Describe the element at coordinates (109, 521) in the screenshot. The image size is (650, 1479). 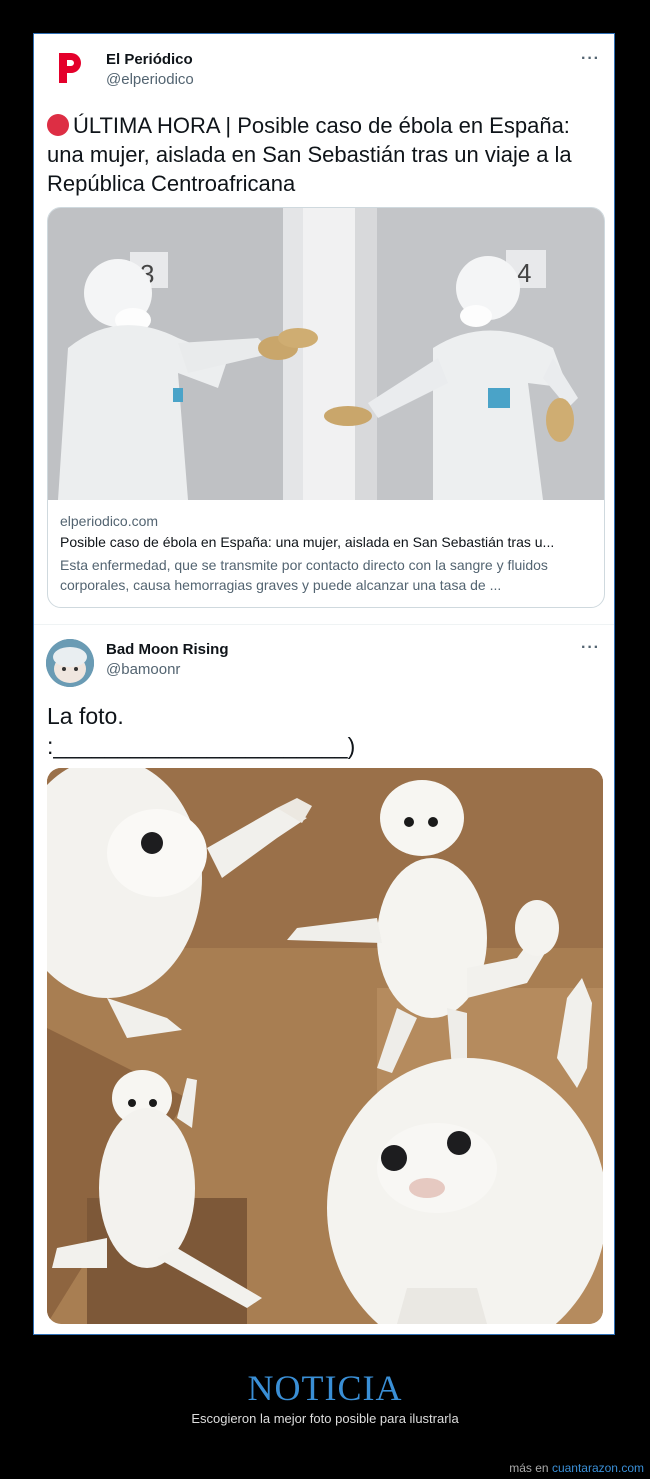
I see `card-domain: elperiodico.com` at that location.